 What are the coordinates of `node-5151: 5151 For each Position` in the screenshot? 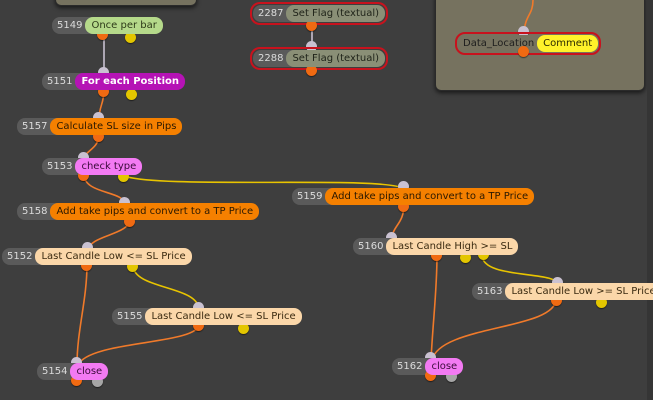 It's located at (113, 81).